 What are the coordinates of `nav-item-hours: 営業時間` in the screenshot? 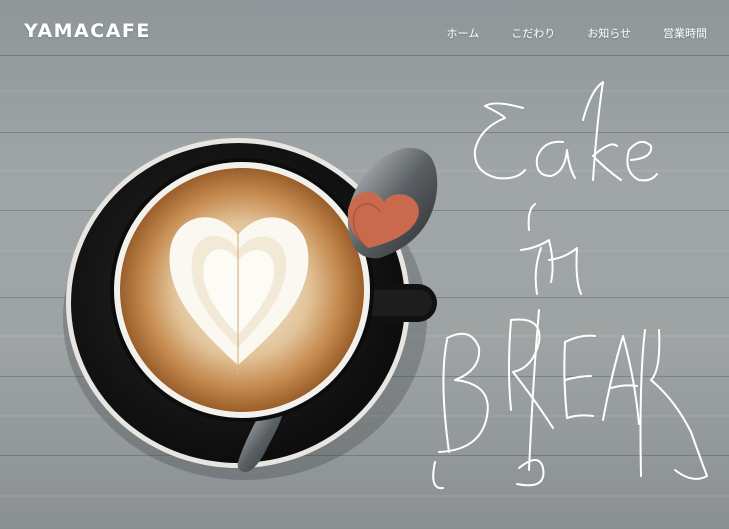 It's located at (685, 33).